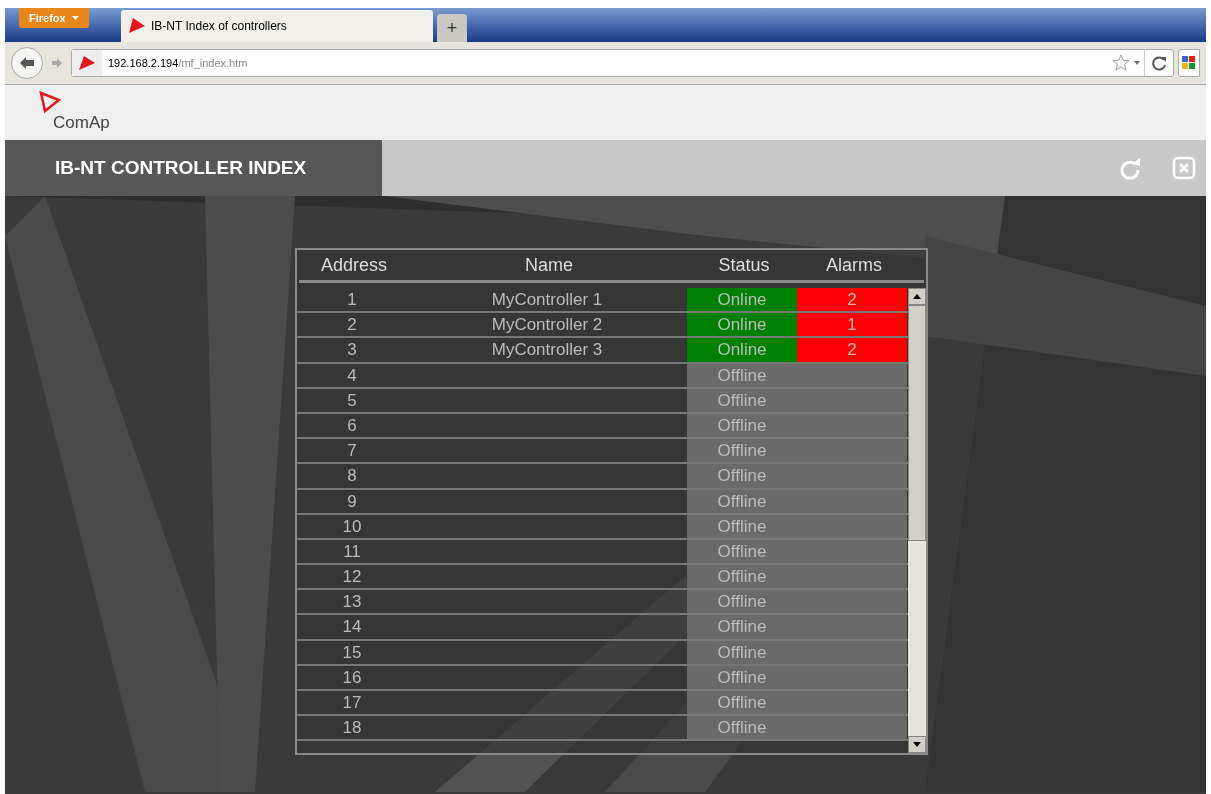 This screenshot has width=1211, height=794. What do you see at coordinates (75, 18) in the screenshot?
I see `caret-icon` at bounding box center [75, 18].